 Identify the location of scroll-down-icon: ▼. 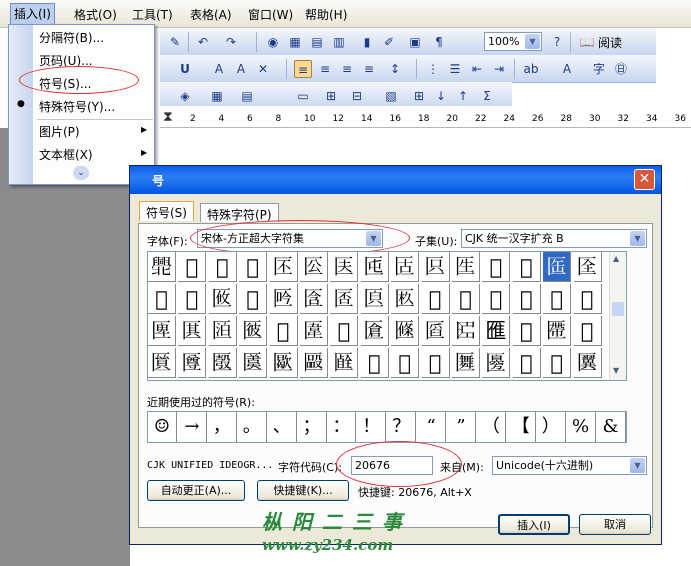
(616, 370).